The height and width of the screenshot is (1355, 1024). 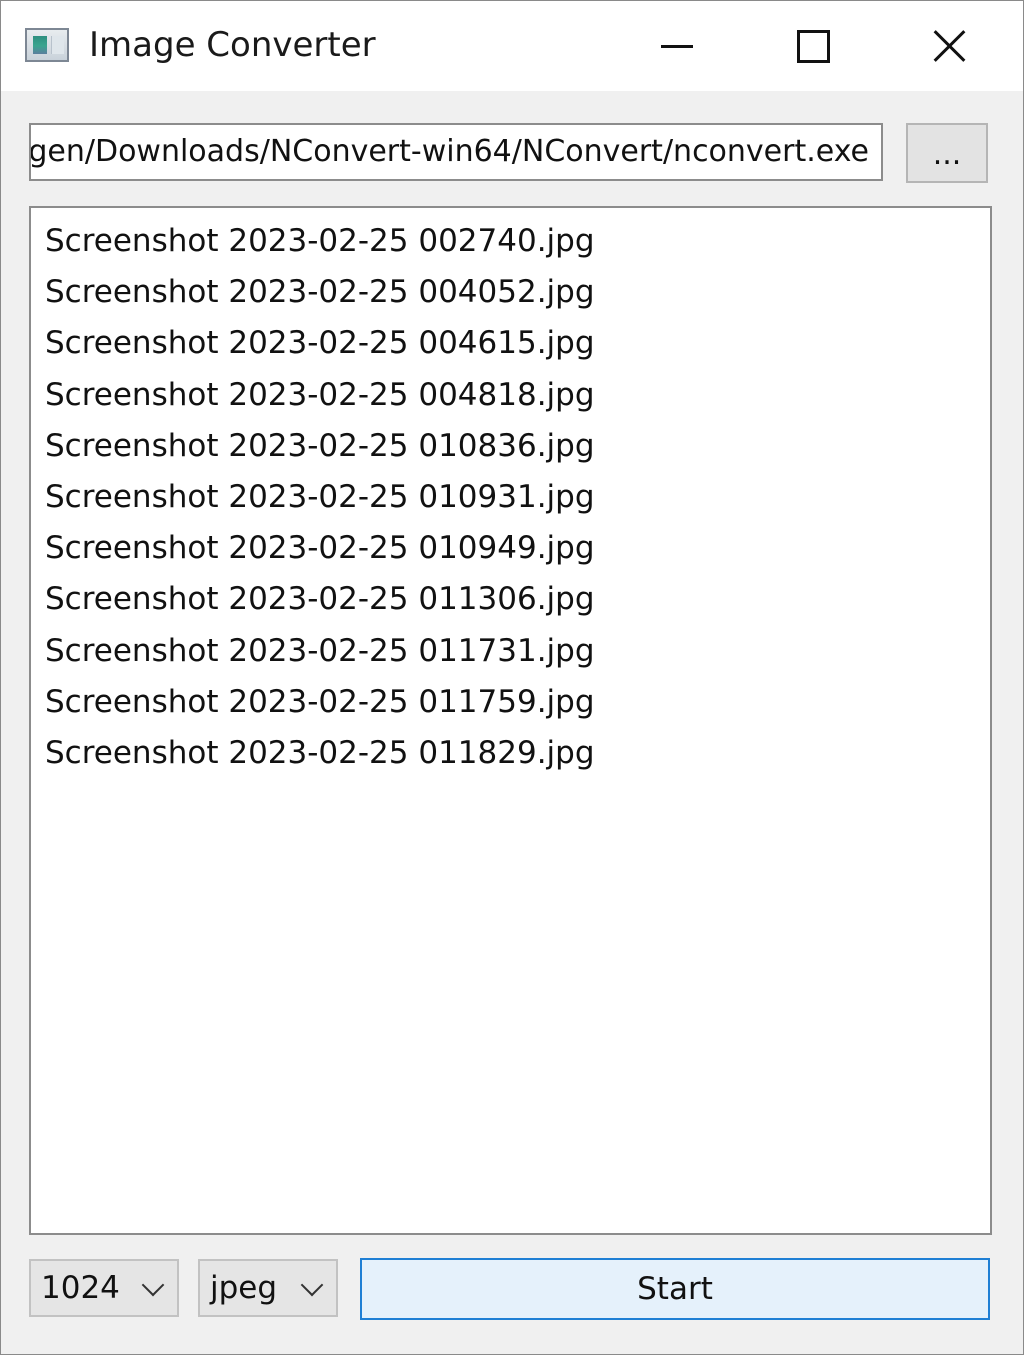 What do you see at coordinates (510, 448) in the screenshot?
I see `list-item: Screenshot 2023-02-25 010836.jpg` at bounding box center [510, 448].